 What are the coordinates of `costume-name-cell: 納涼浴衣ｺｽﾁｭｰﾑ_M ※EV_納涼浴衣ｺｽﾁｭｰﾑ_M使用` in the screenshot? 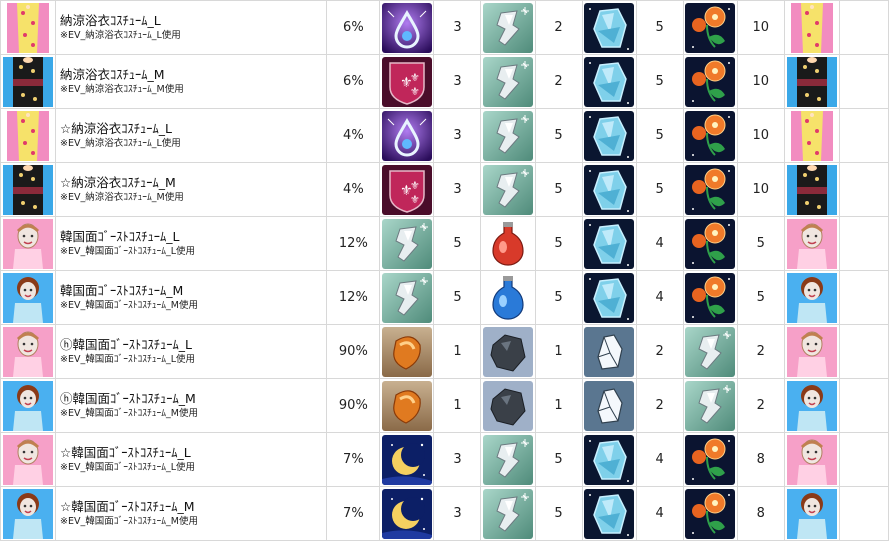 It's located at (191, 81).